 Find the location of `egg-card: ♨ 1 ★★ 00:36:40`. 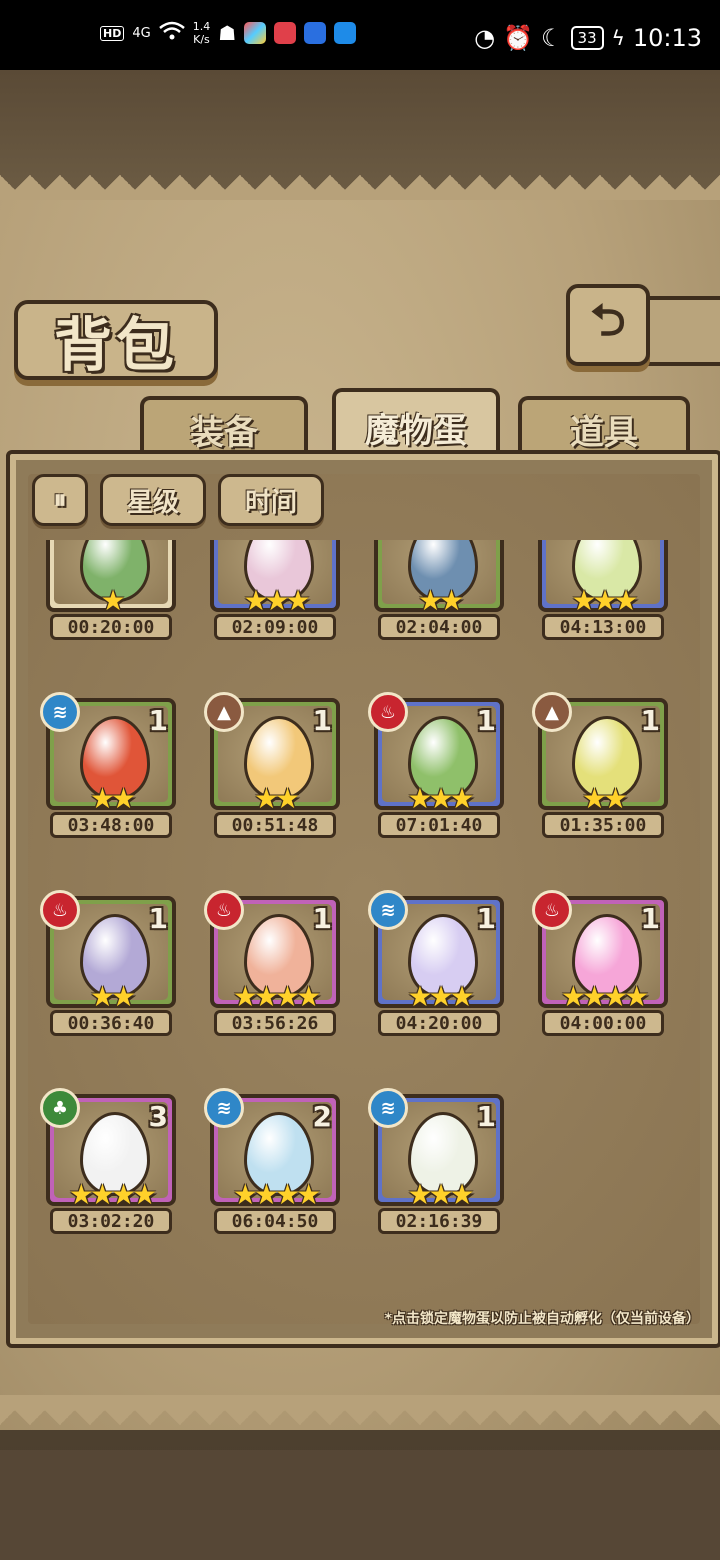

egg-card: ♨ 1 ★★ 00:36:40 is located at coordinates (108, 963).